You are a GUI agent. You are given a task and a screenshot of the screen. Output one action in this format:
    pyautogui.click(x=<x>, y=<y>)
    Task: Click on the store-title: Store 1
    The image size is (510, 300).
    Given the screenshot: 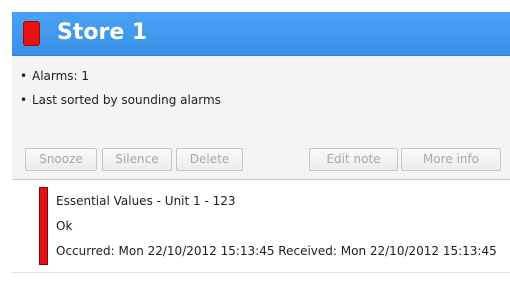 What is the action you would take?
    pyautogui.click(x=102, y=32)
    